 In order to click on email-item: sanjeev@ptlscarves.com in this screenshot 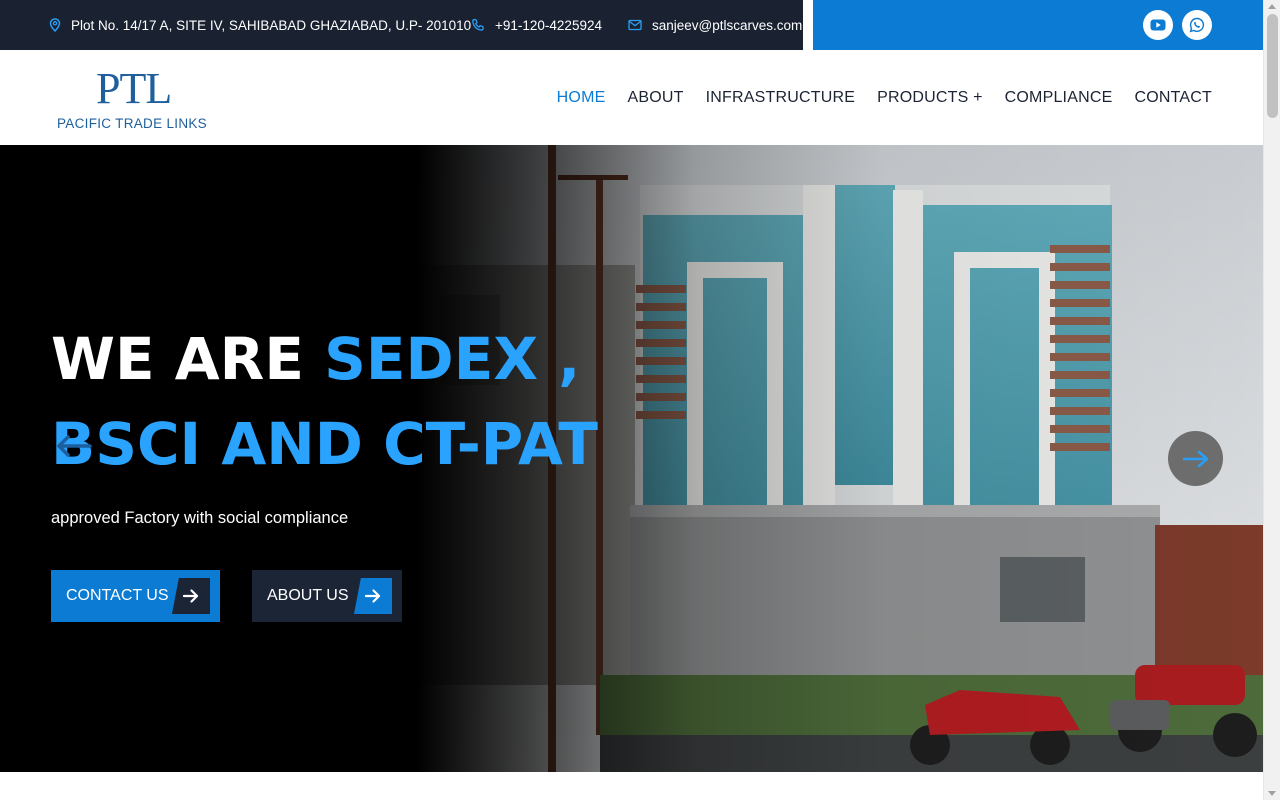, I will do `click(715, 25)`.